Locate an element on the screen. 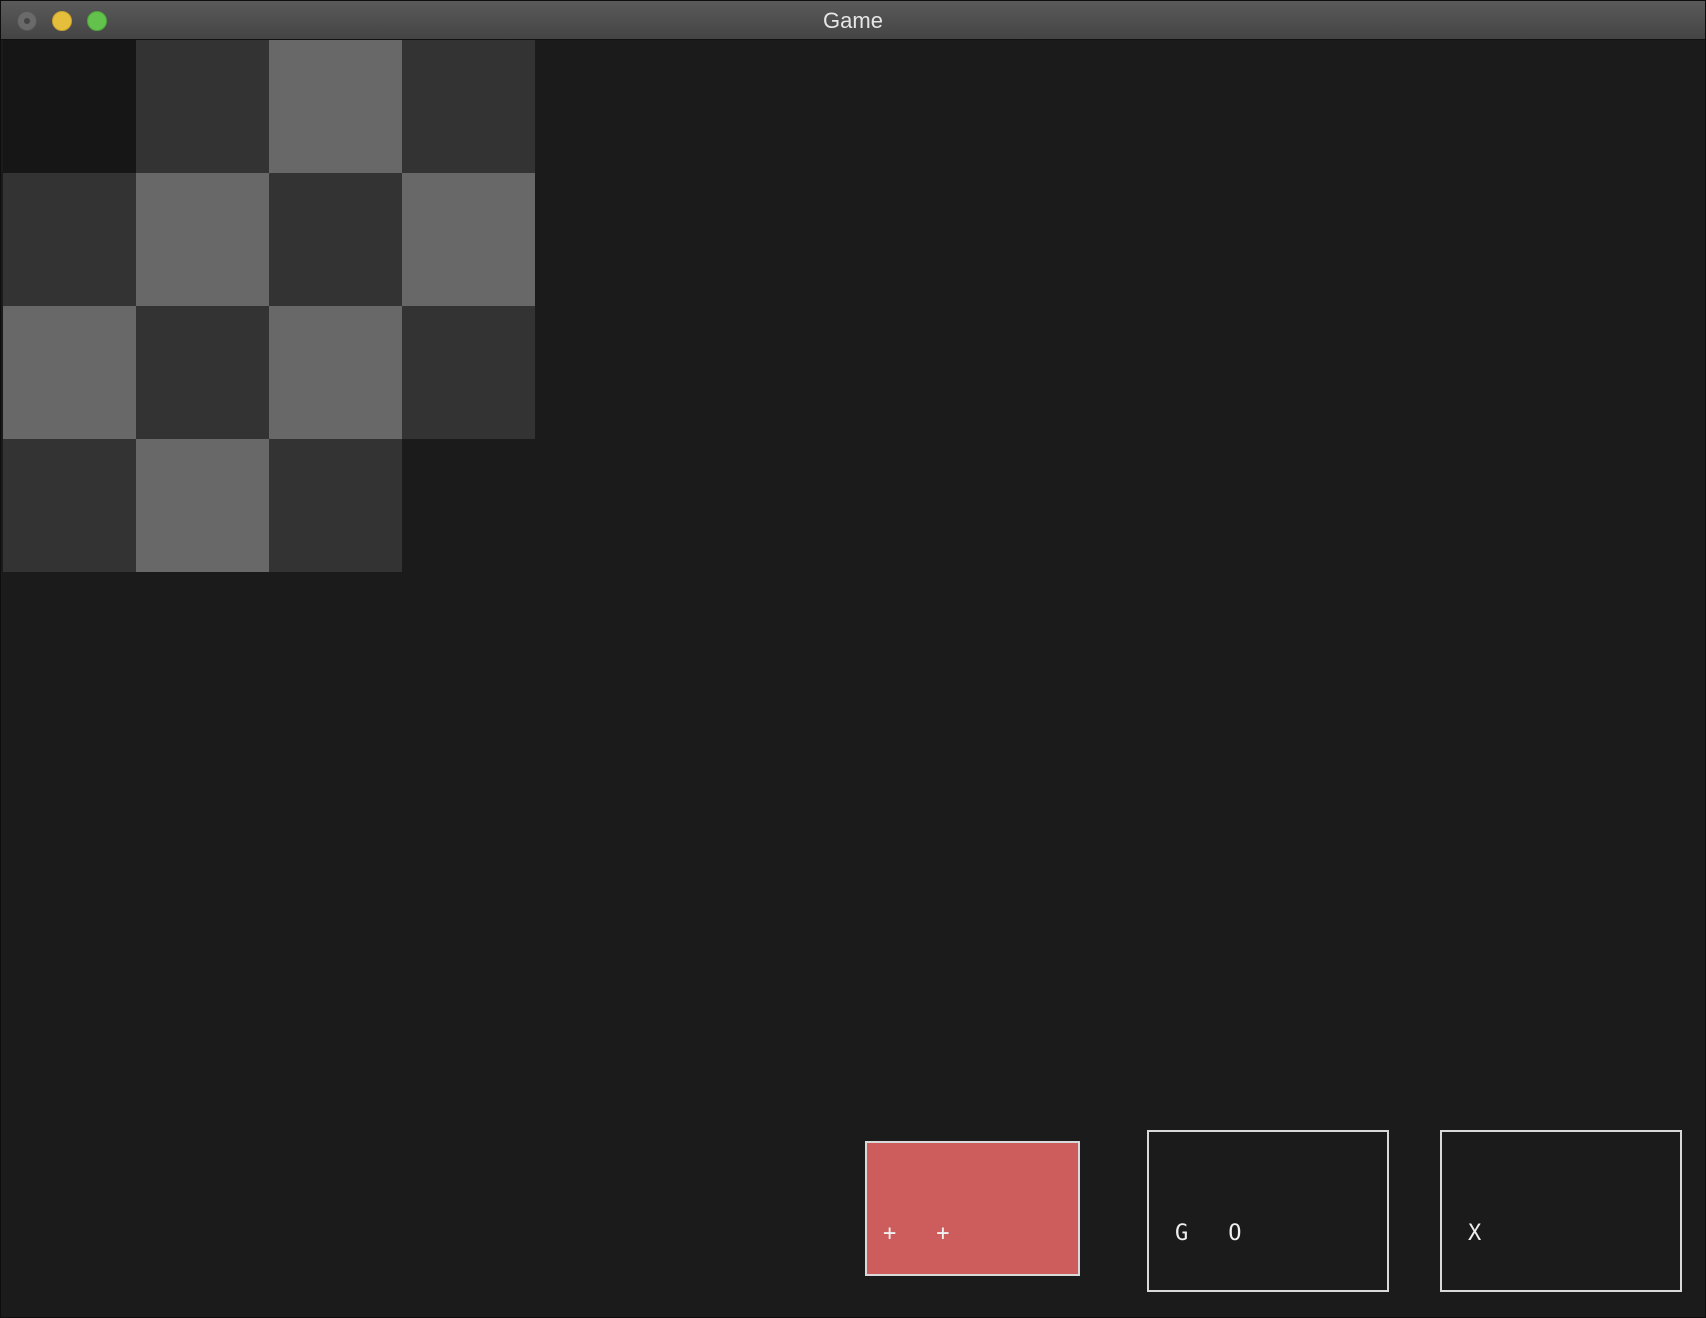 This screenshot has height=1318, width=1706. title-bar: Game is located at coordinates (853, 20).